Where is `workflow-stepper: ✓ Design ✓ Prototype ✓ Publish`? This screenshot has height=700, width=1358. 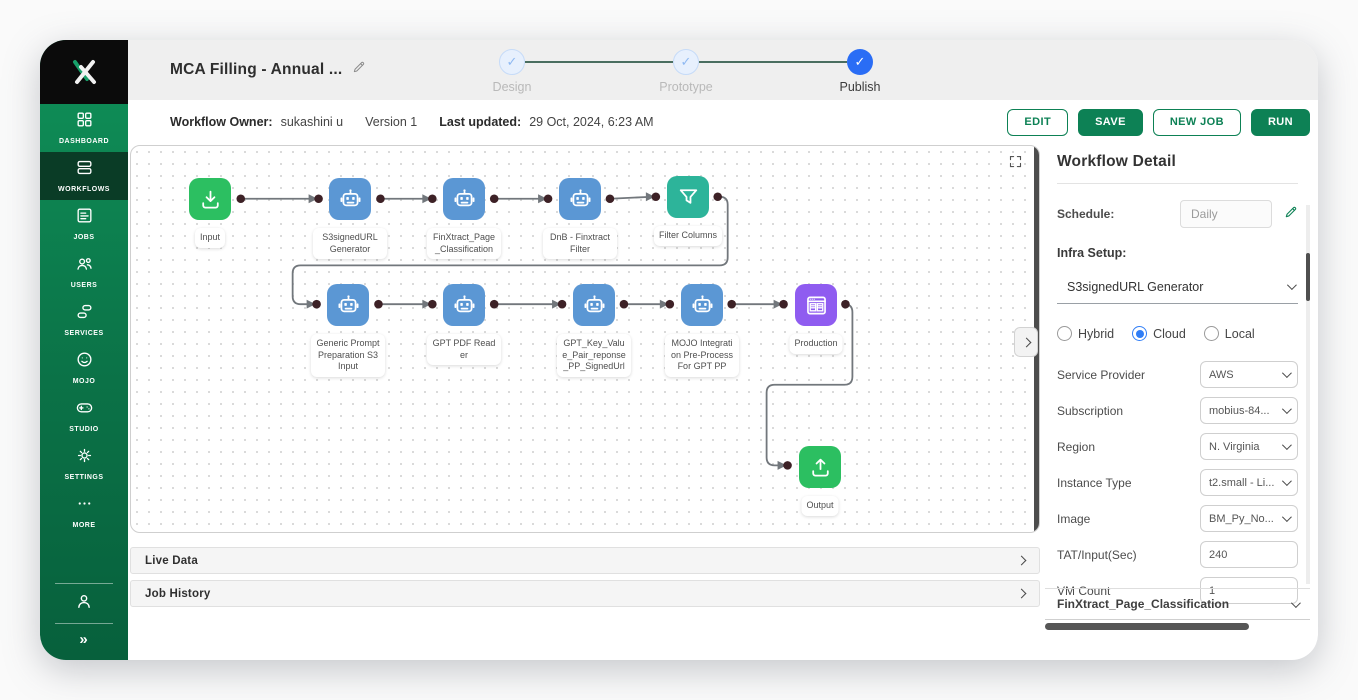
workflow-stepper: ✓ Design ✓ Prototype ✓ Publish is located at coordinates (687, 71).